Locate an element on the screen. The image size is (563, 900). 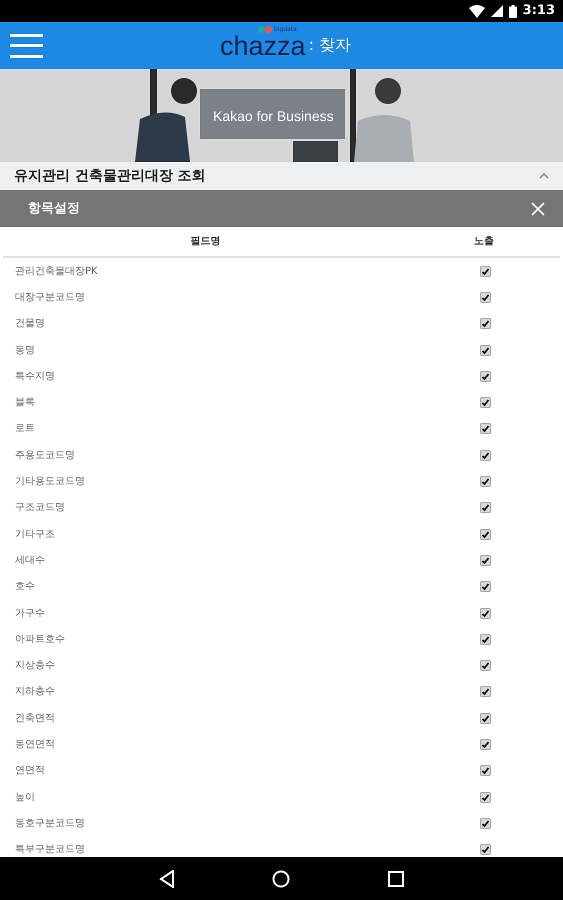
page-title: 유지관리 건축물관리대장 조회 is located at coordinates (110, 176).